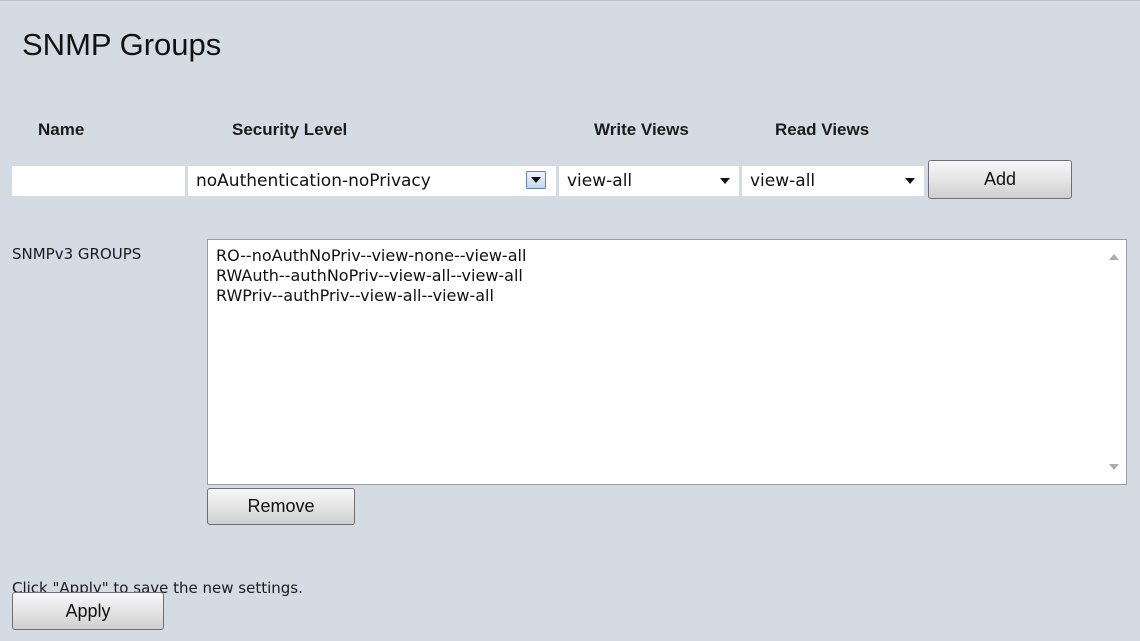 Image resolution: width=1140 pixels, height=641 pixels. I want to click on remove-button: Remove, so click(281, 506).